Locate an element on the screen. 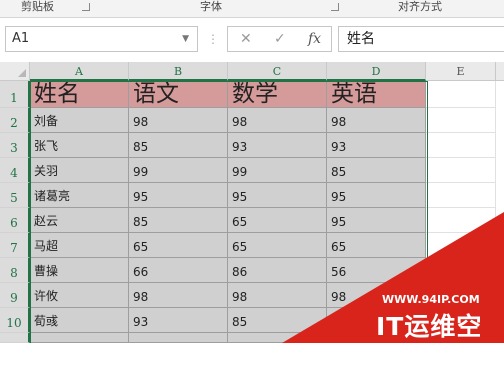 The width and height of the screenshot is (504, 379). ribbon-group-font: 字体 is located at coordinates (211, 6).